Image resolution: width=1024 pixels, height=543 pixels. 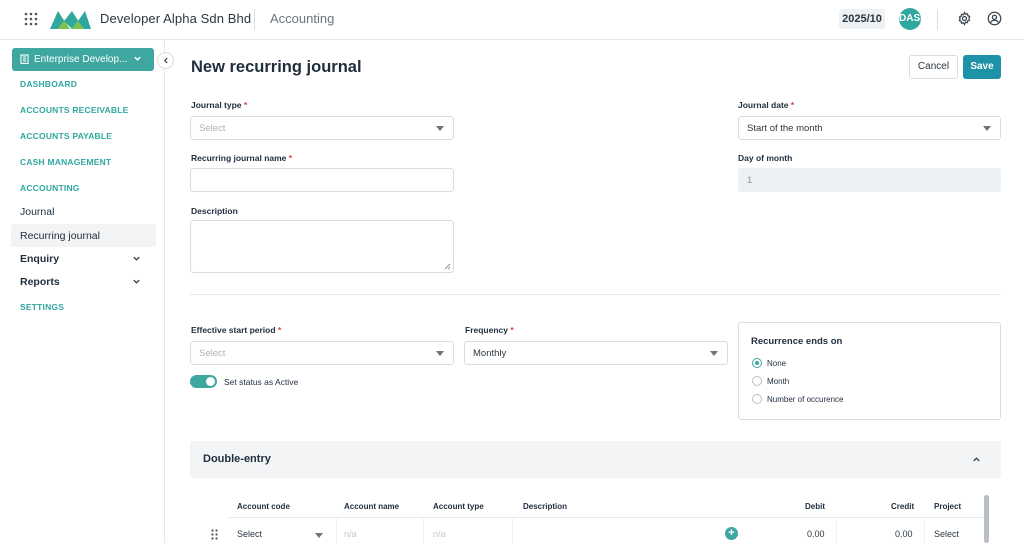 I want to click on column-header-description: Description, so click(x=545, y=506).